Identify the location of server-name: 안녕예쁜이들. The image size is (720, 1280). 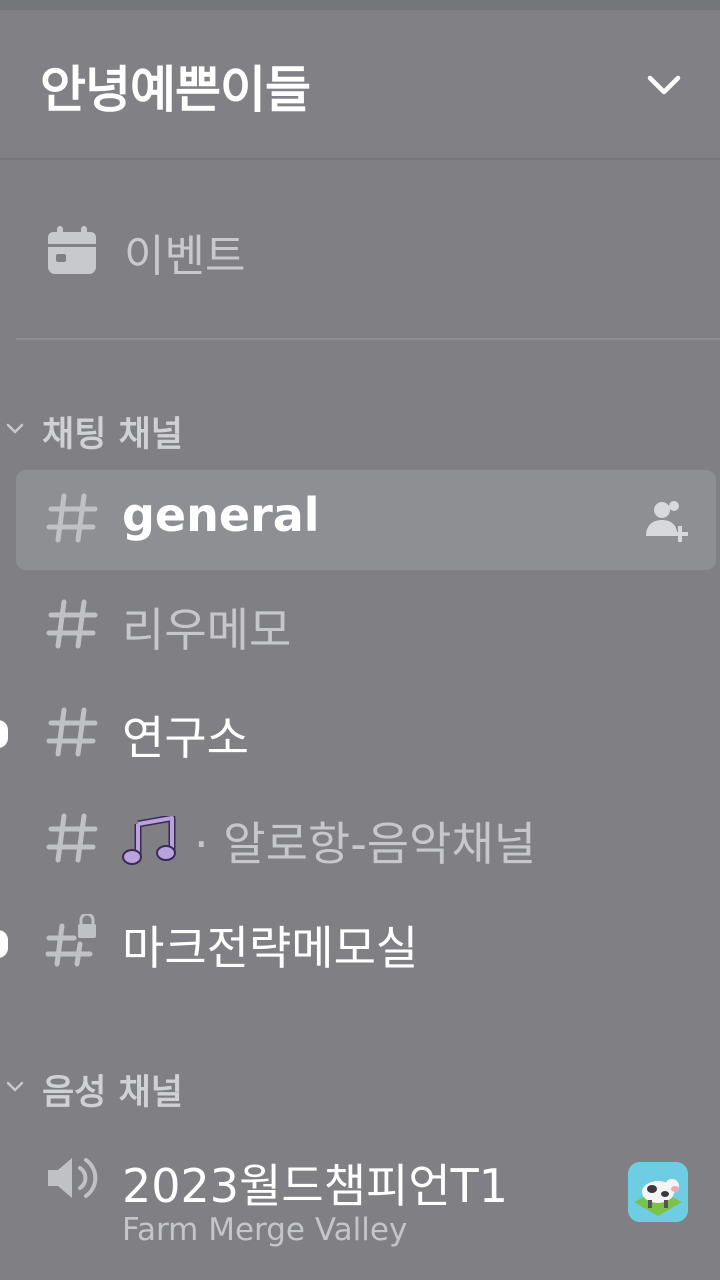
(175, 90).